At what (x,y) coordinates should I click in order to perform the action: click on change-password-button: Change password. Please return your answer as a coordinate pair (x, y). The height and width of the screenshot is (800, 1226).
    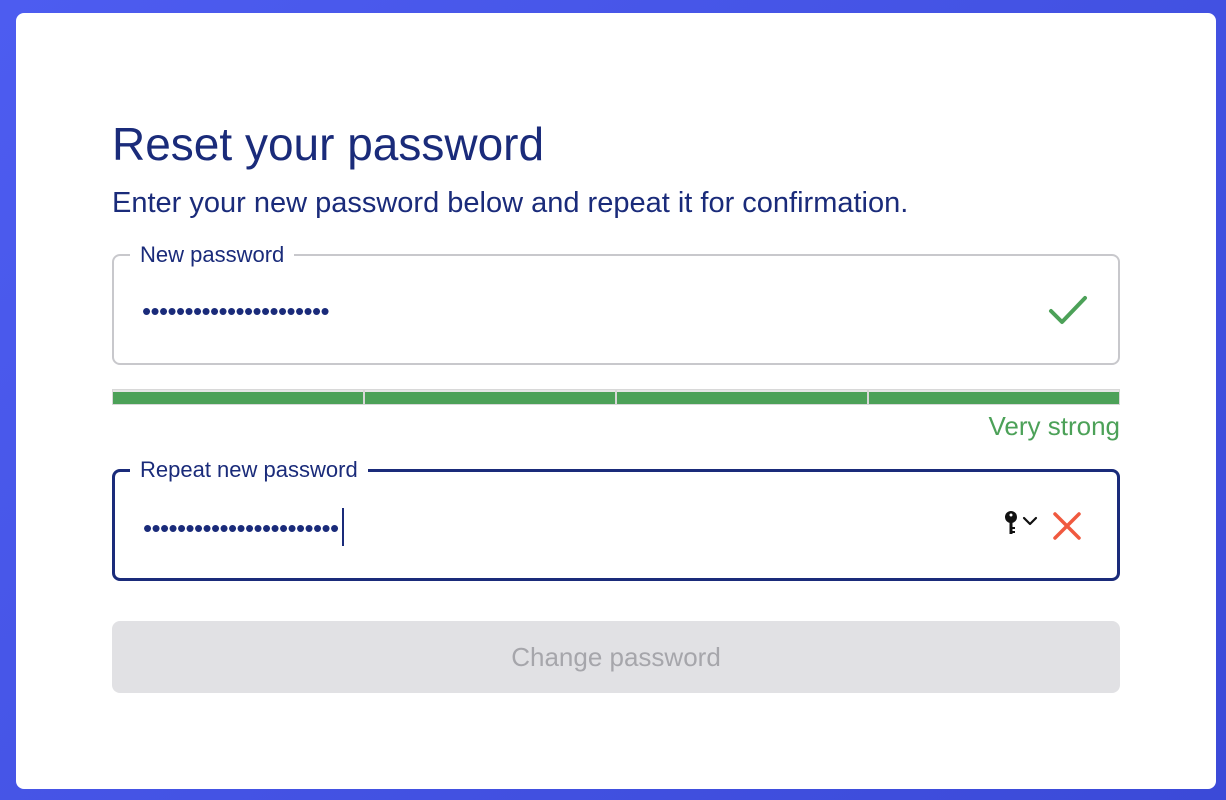
    Looking at the image, I should click on (616, 657).